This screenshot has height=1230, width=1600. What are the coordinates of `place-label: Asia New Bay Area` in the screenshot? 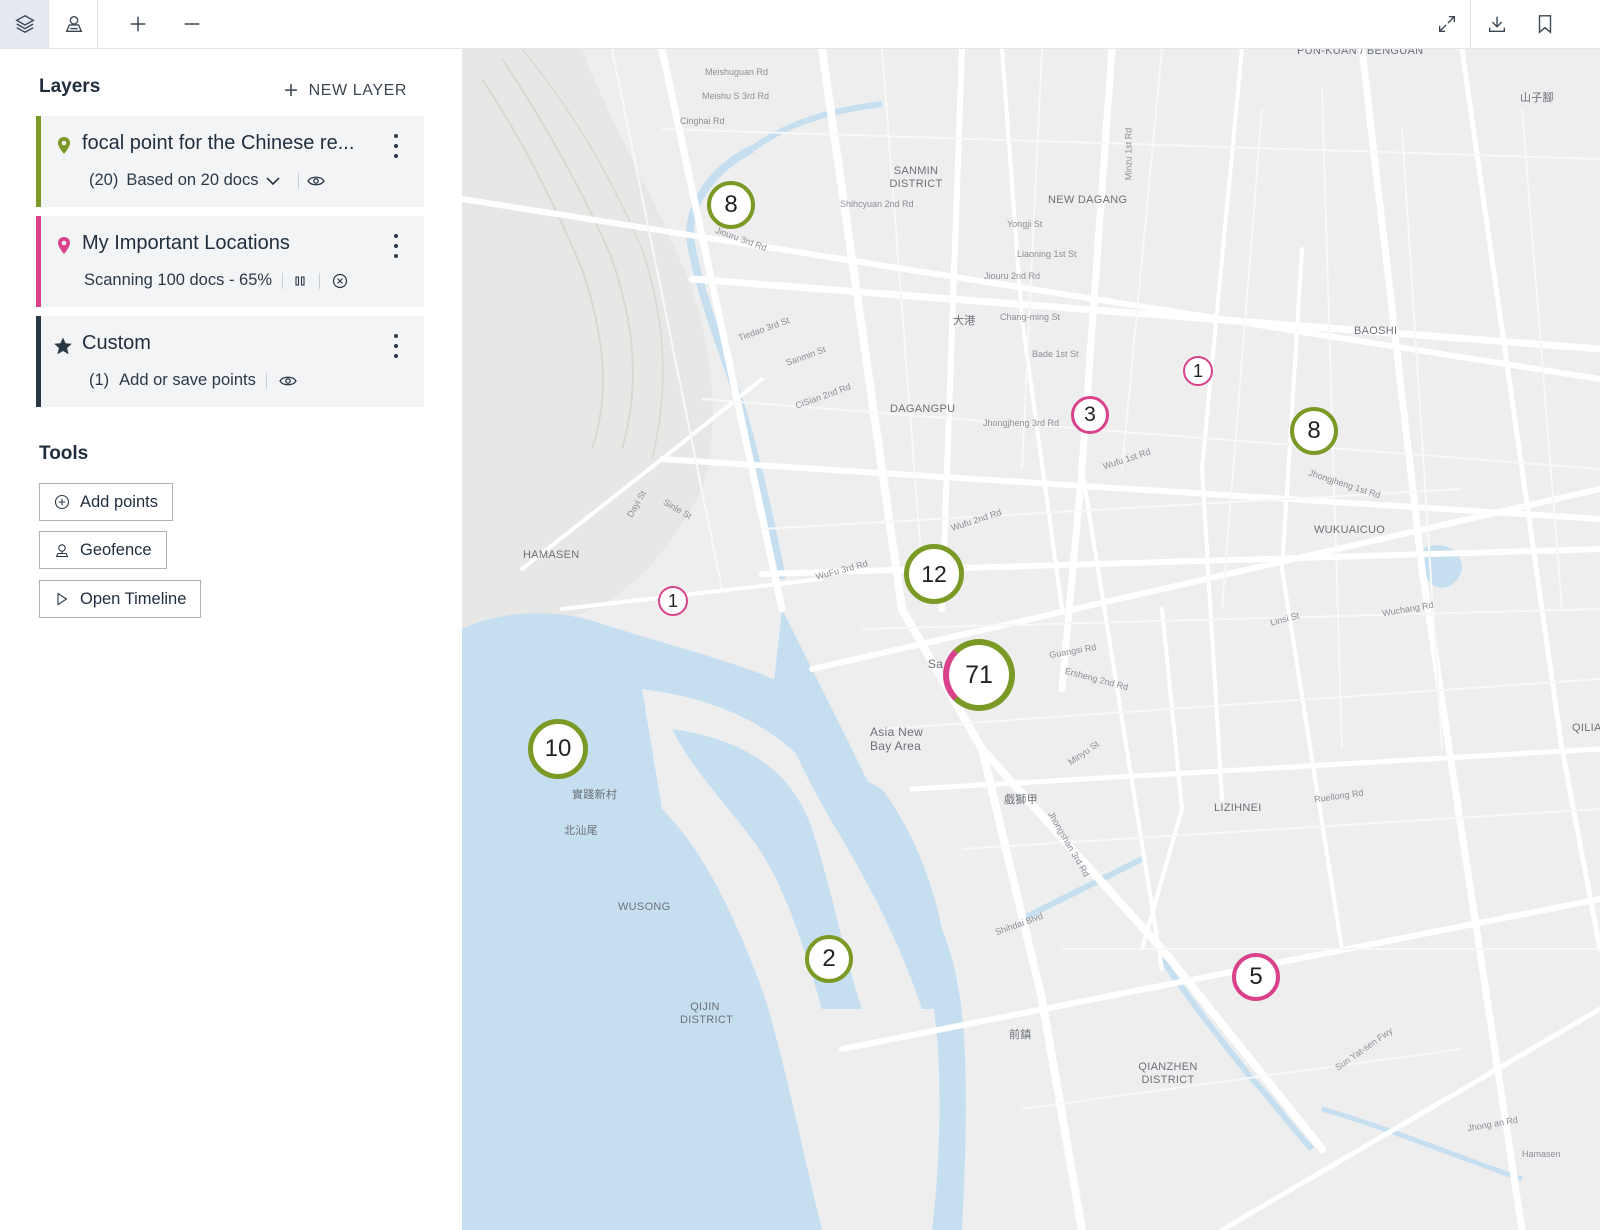 It's located at (897, 739).